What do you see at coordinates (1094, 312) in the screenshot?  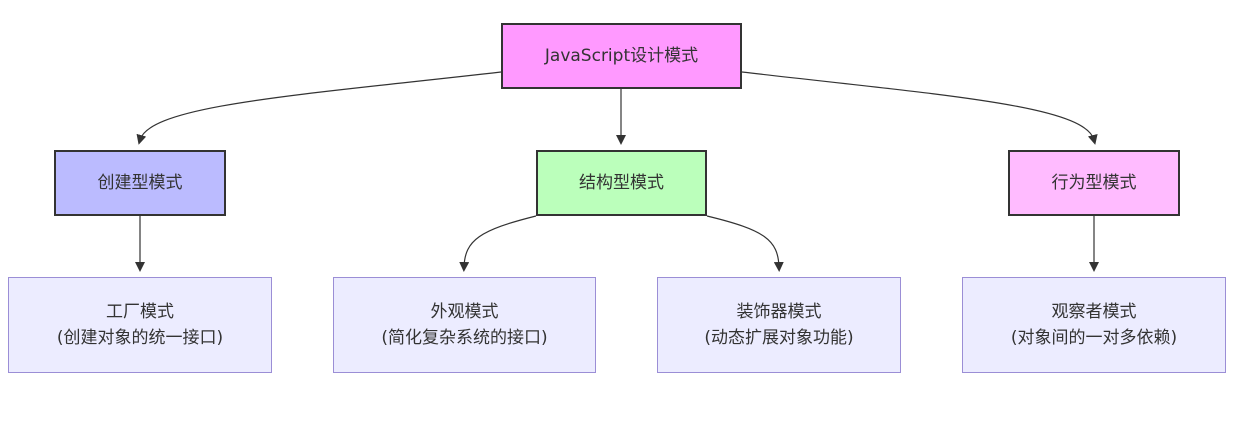 I see `pattern-name: 观察者模式` at bounding box center [1094, 312].